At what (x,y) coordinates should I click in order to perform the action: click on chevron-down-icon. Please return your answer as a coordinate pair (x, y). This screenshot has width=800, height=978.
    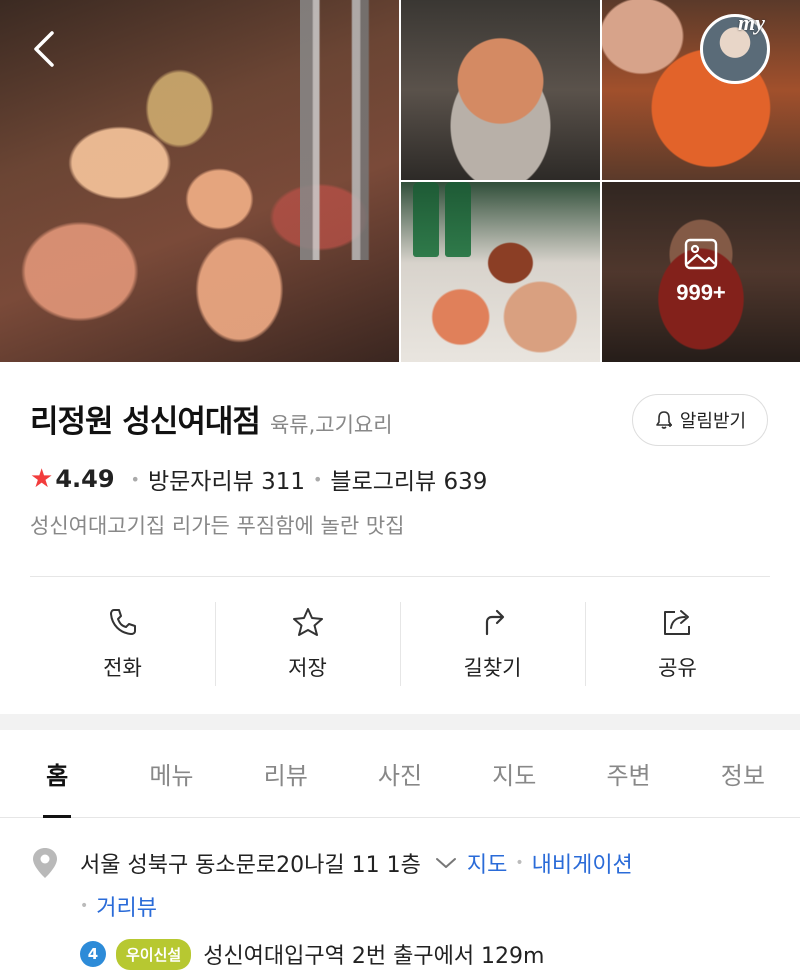
    Looking at the image, I should click on (446, 863).